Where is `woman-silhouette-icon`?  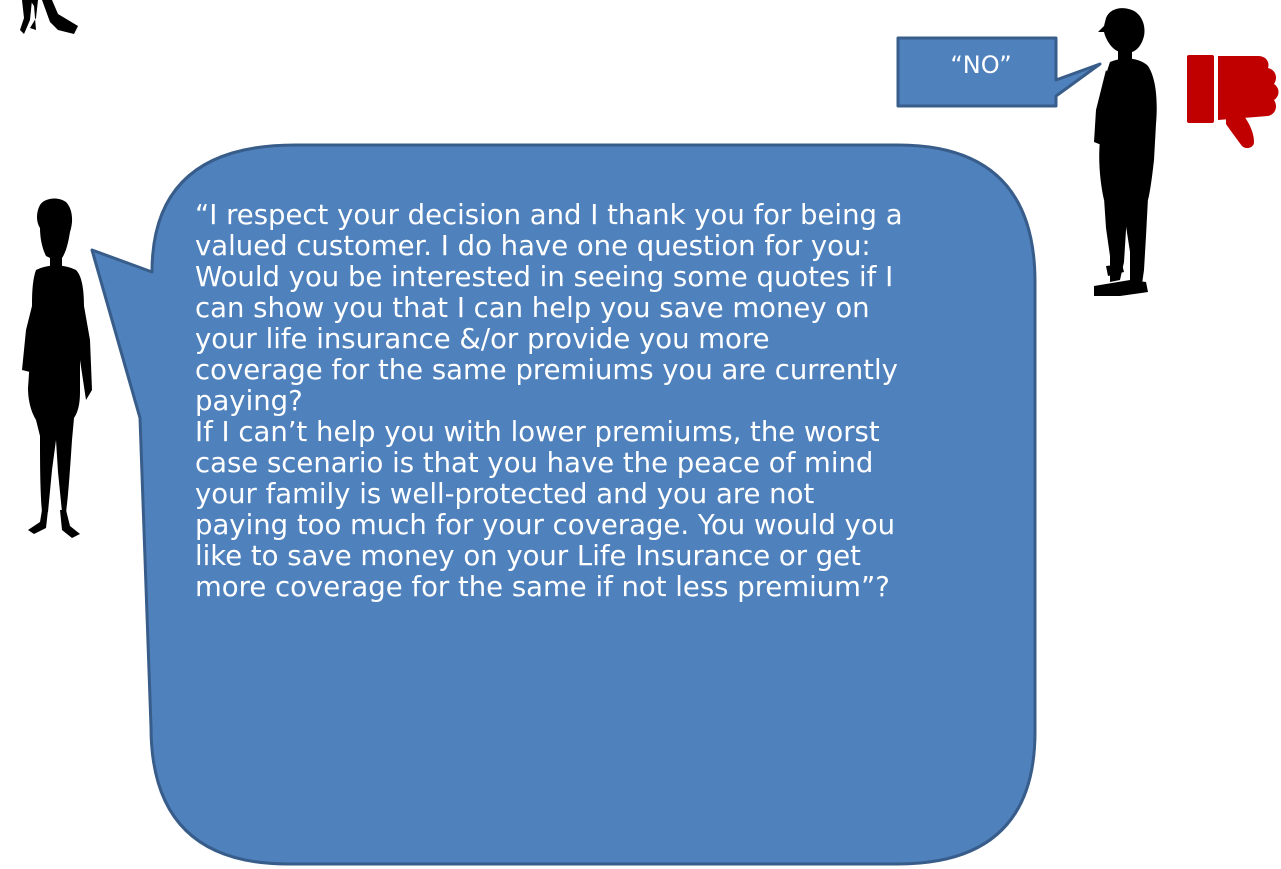 woman-silhouette-icon is located at coordinates (57, 368).